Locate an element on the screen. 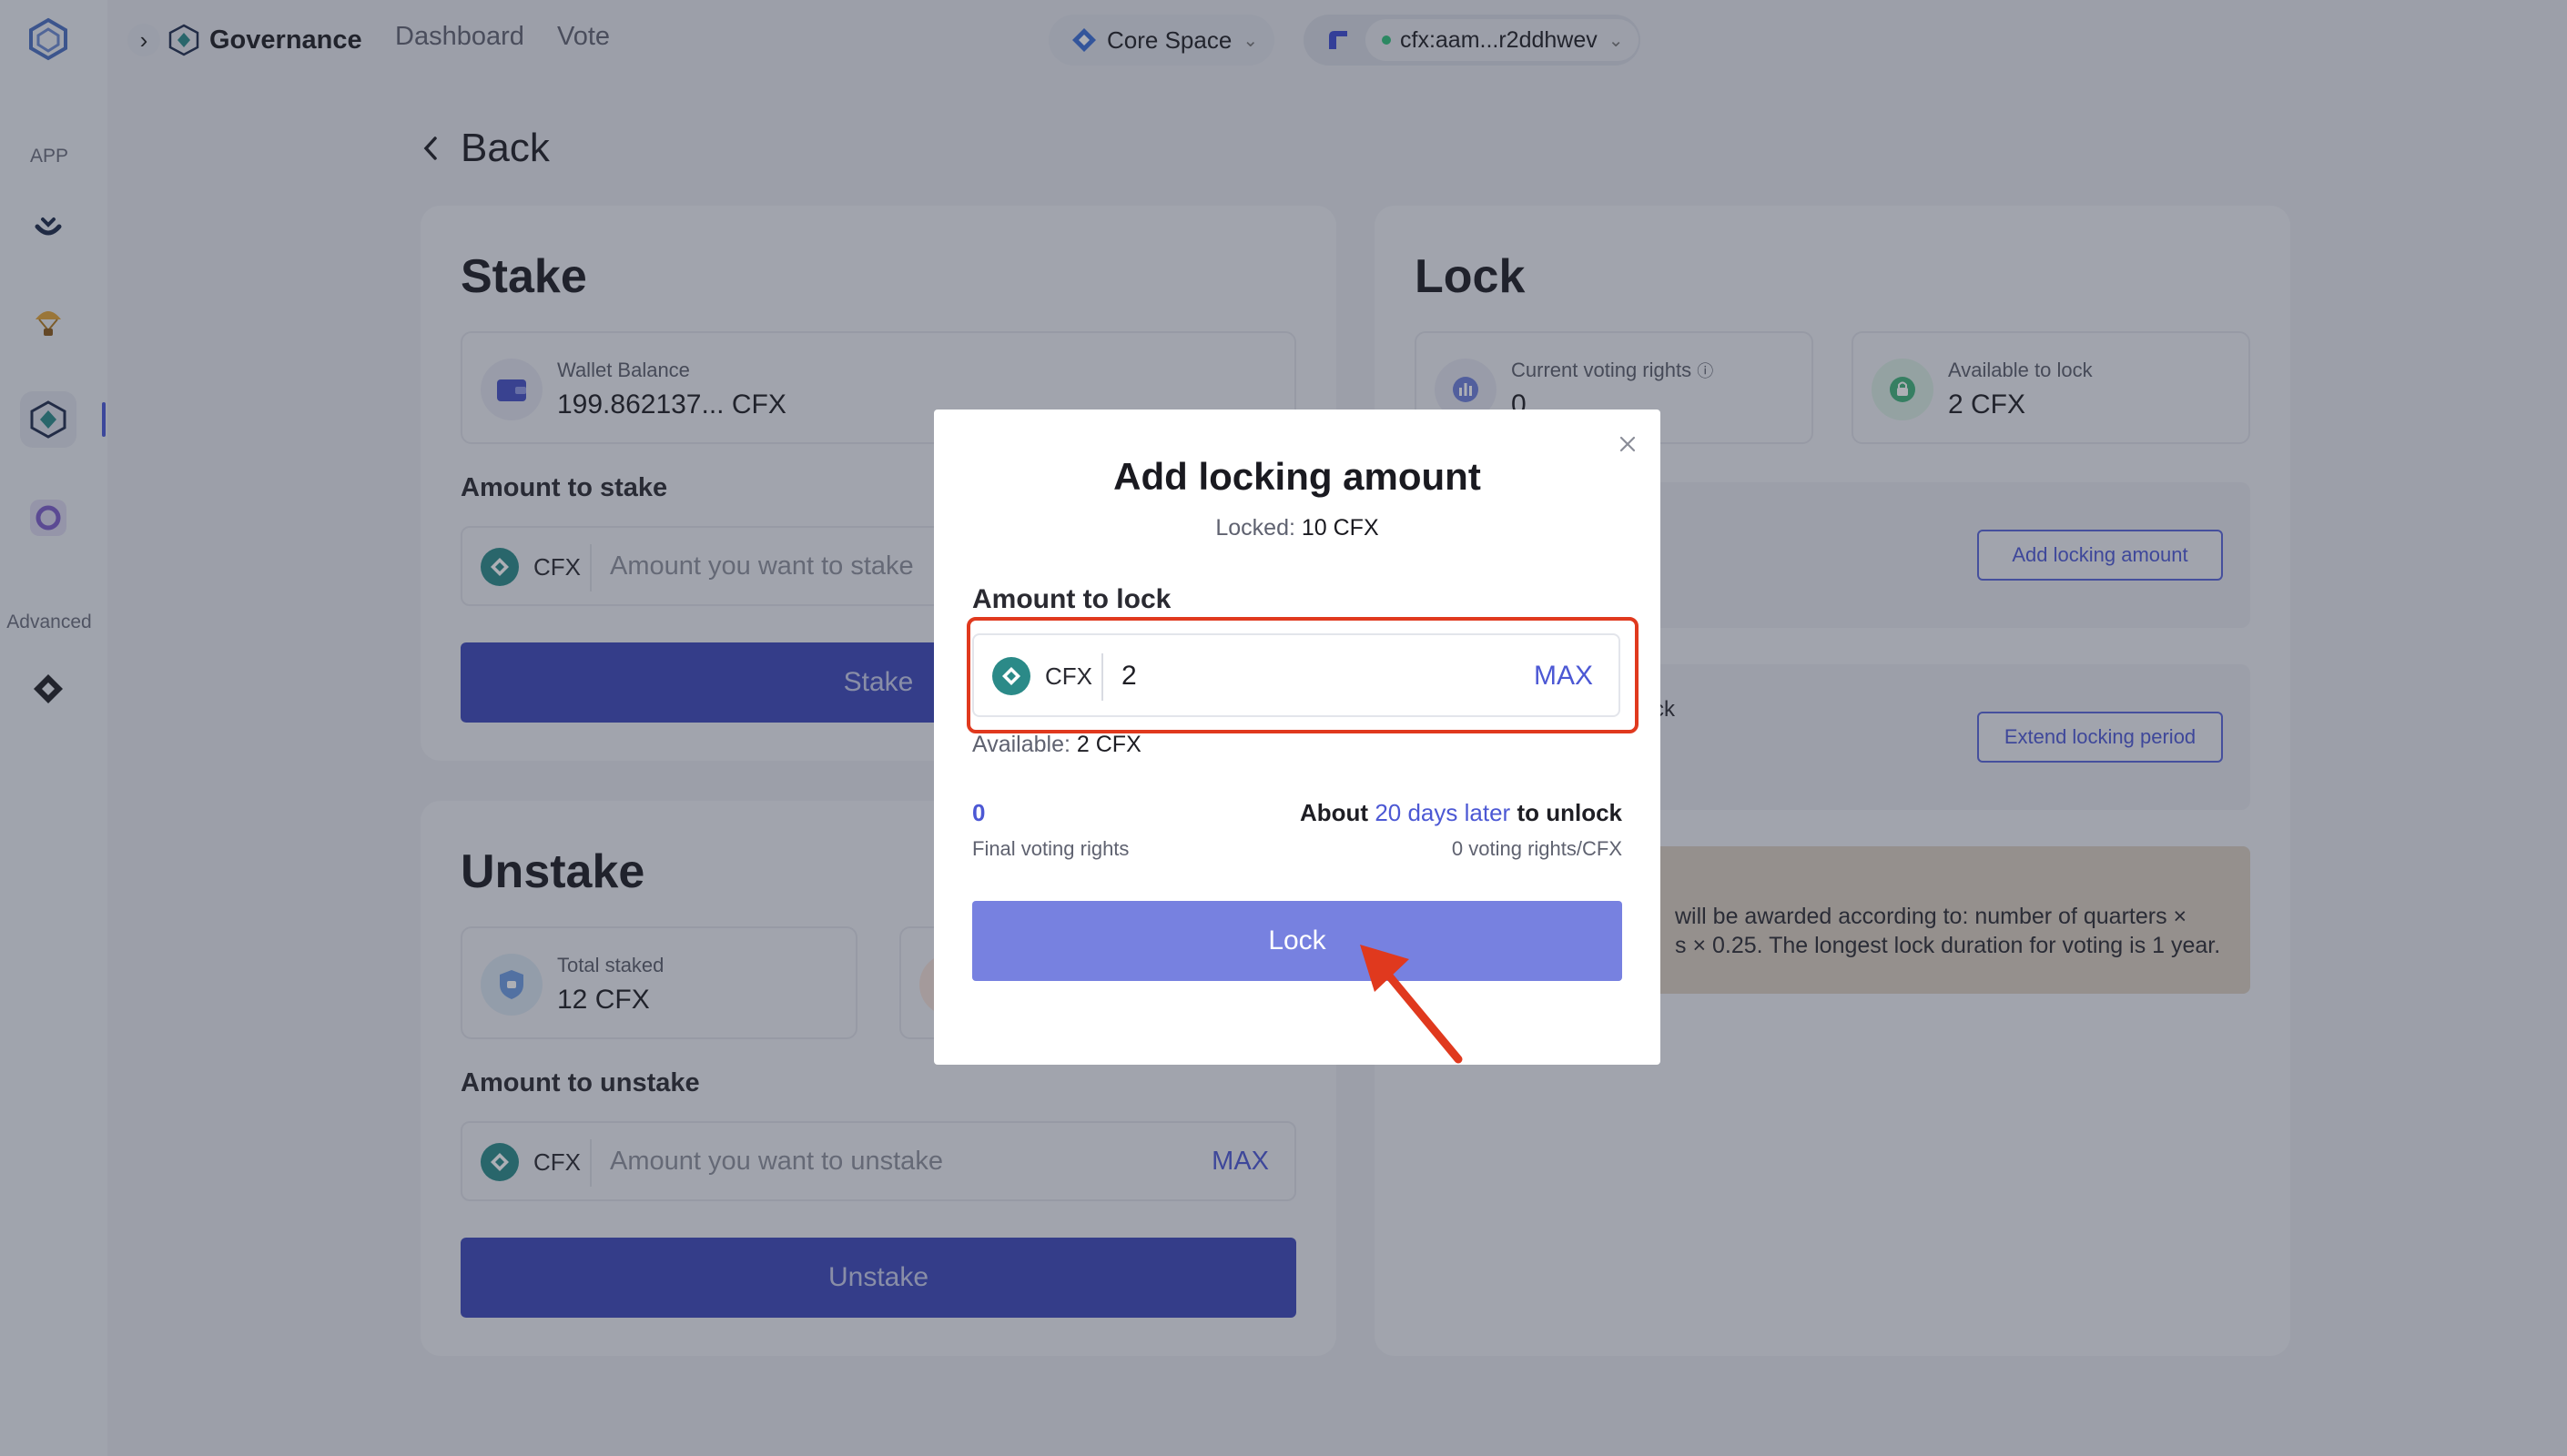 The height and width of the screenshot is (1456, 2567). pointer-arrow-icon is located at coordinates (1411, 1005).